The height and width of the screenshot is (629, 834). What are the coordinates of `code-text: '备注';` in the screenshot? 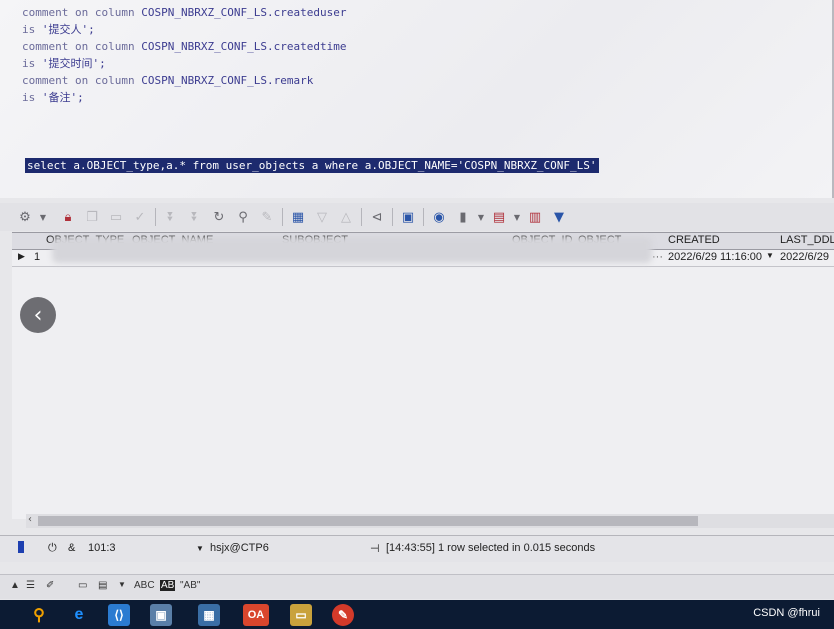 It's located at (59, 97).